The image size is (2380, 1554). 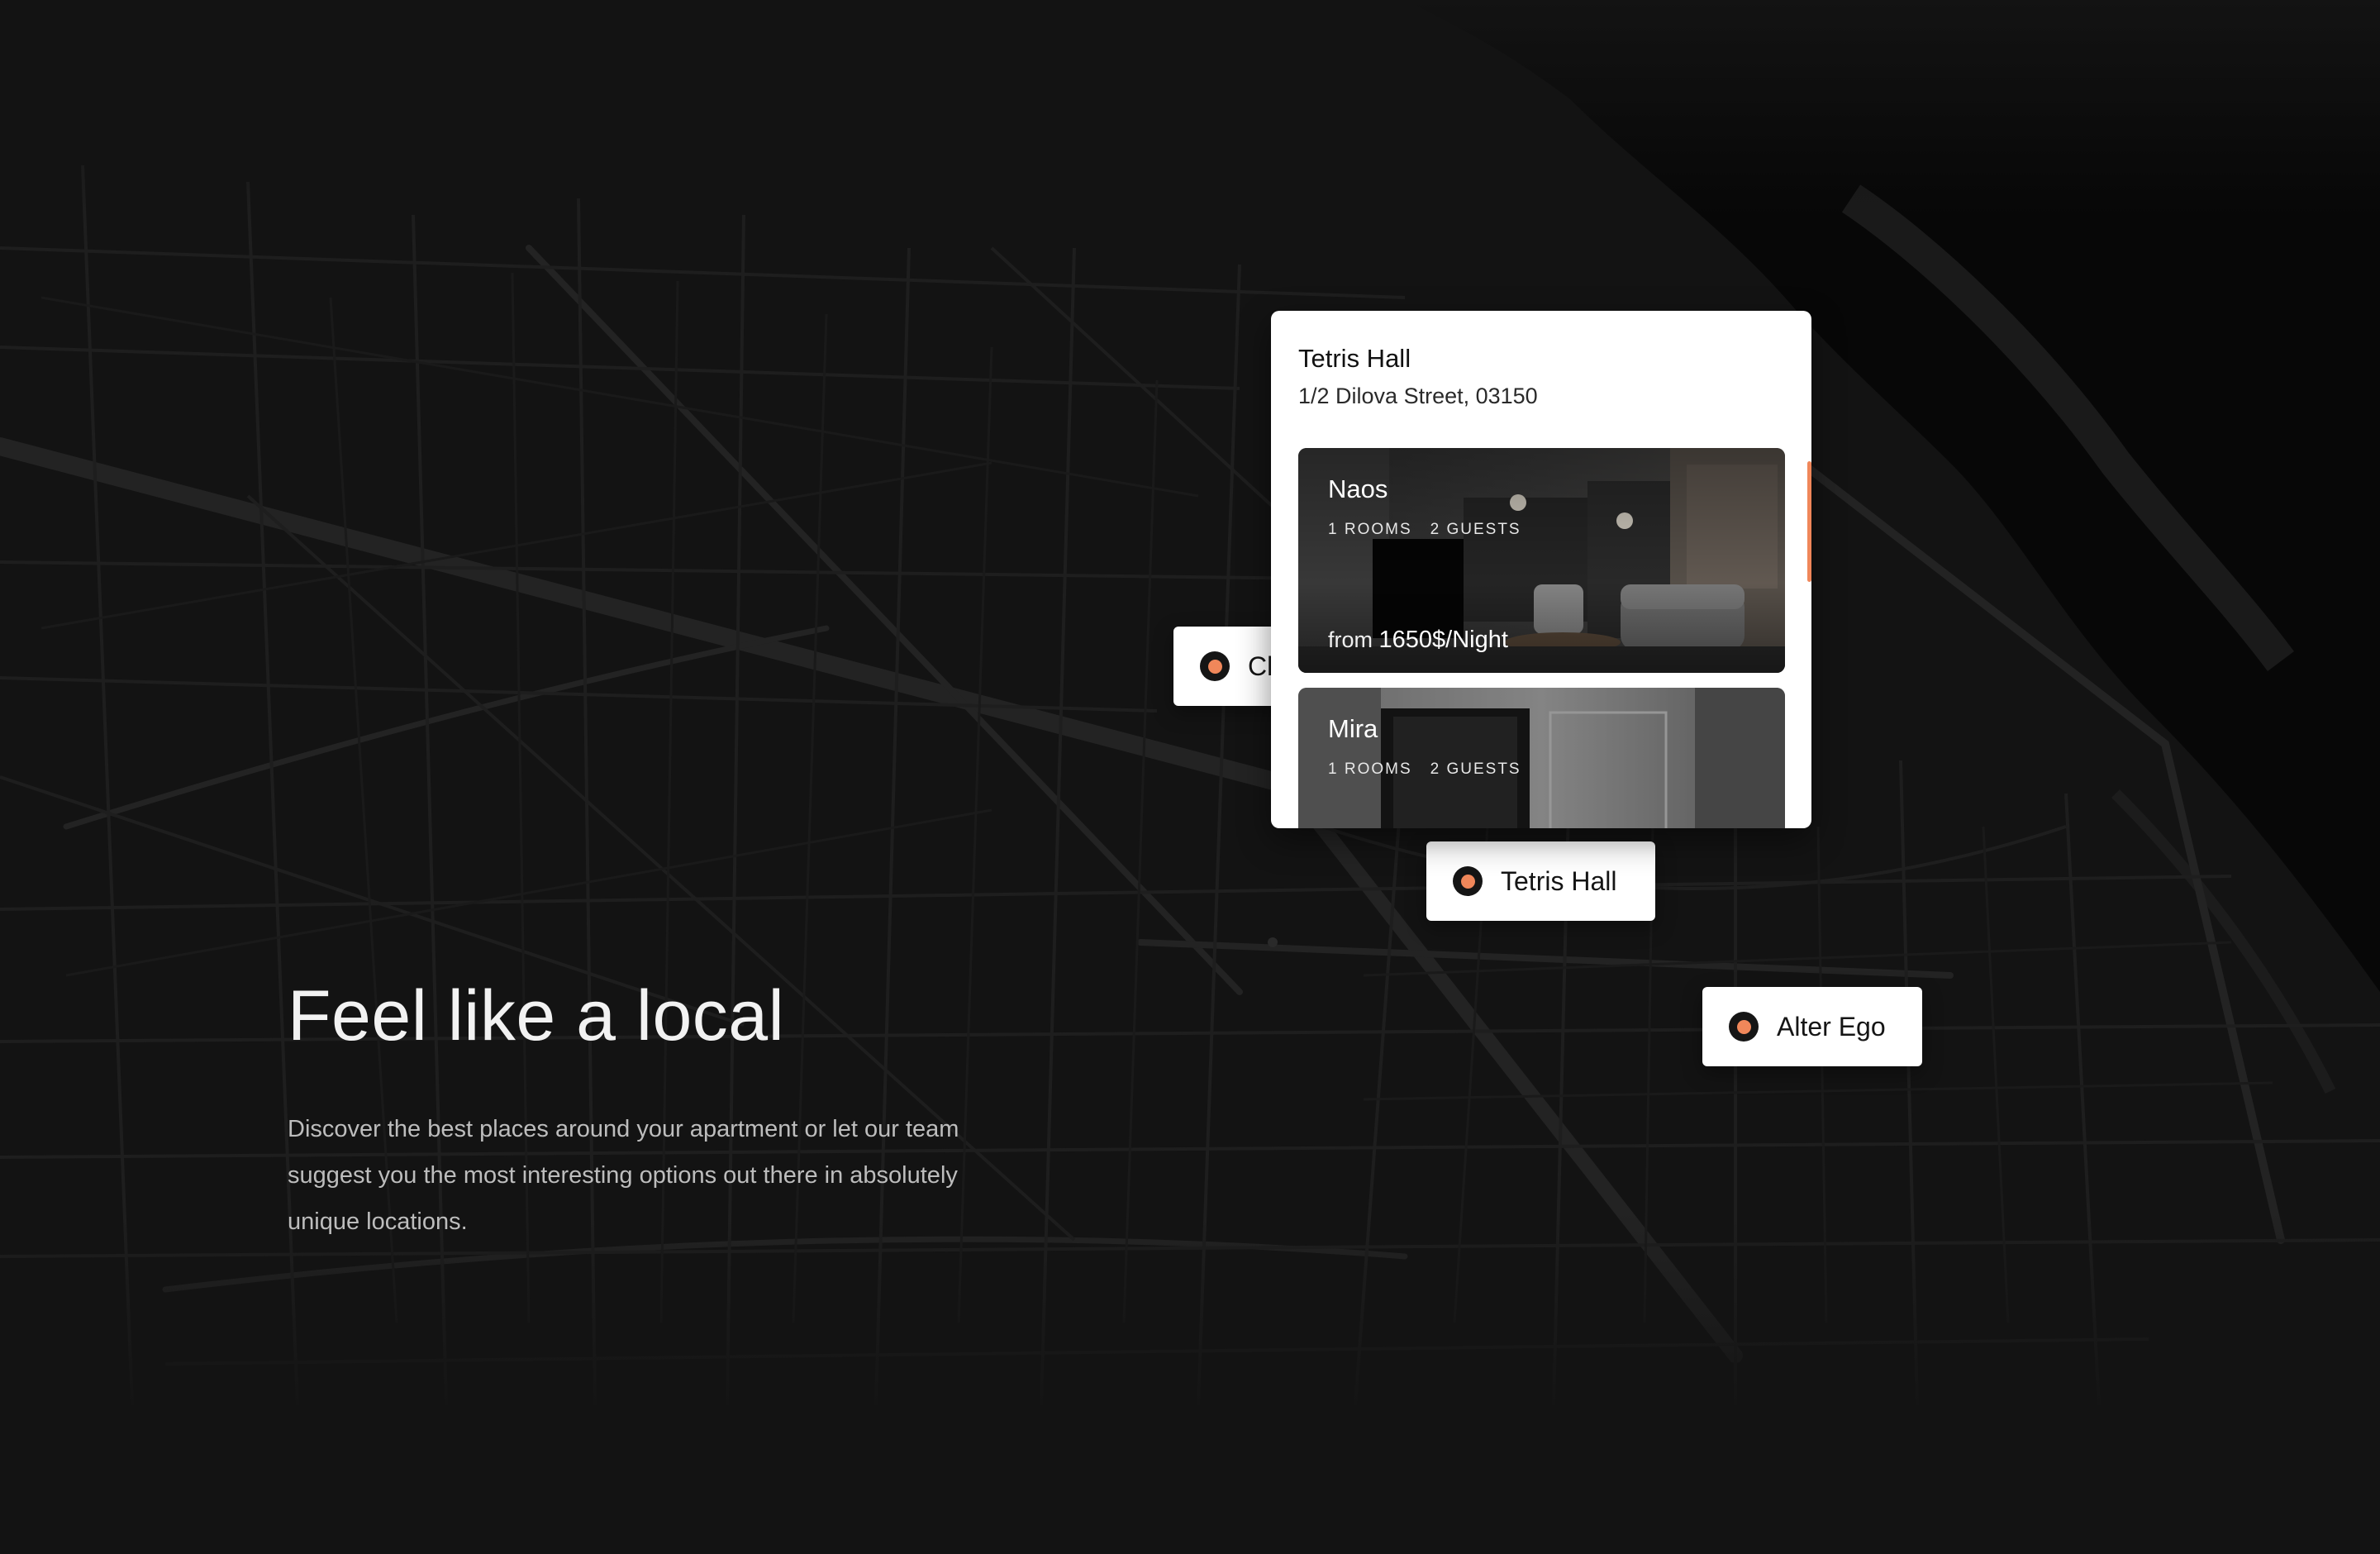 I want to click on map-marker-tetris-hall: Tetris Hall, so click(x=1540, y=881).